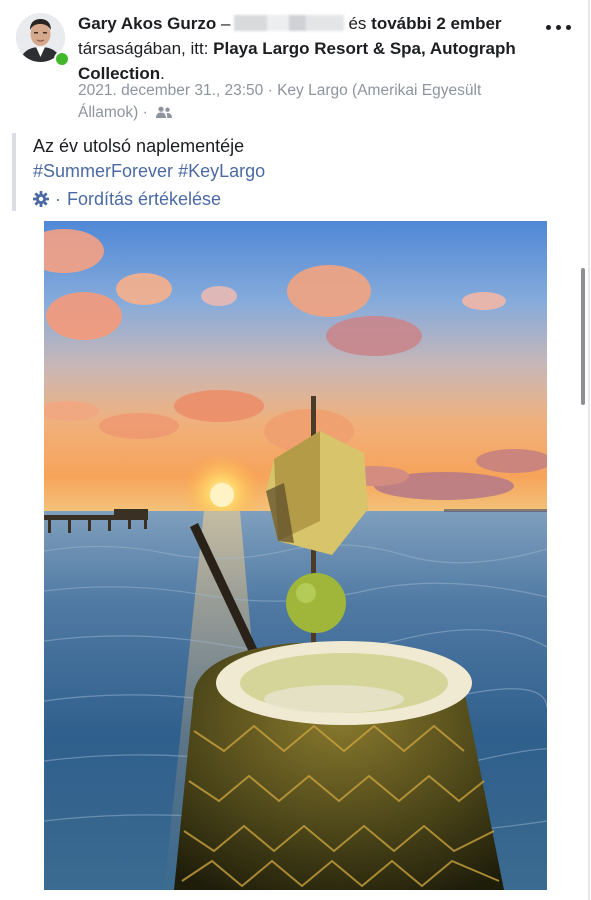  What do you see at coordinates (436, 23) in the screenshot?
I see `others-link: további 2 ember` at bounding box center [436, 23].